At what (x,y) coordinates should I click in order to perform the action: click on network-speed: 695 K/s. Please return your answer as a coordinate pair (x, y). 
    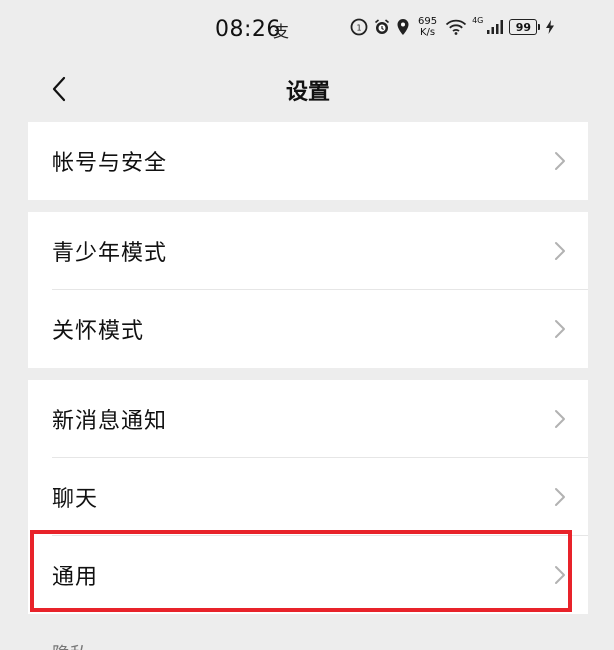
    Looking at the image, I should click on (427, 27).